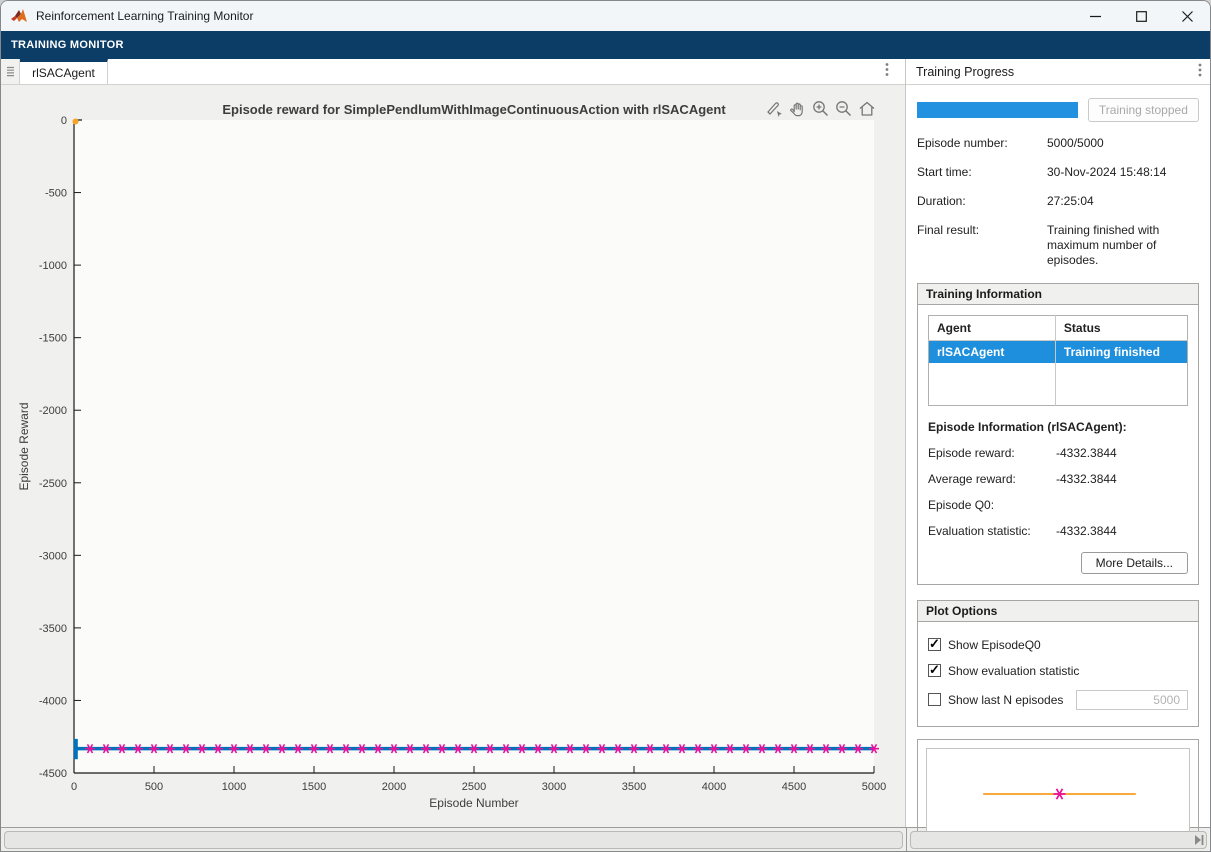  I want to click on svg-text: 3000, so click(554, 787).